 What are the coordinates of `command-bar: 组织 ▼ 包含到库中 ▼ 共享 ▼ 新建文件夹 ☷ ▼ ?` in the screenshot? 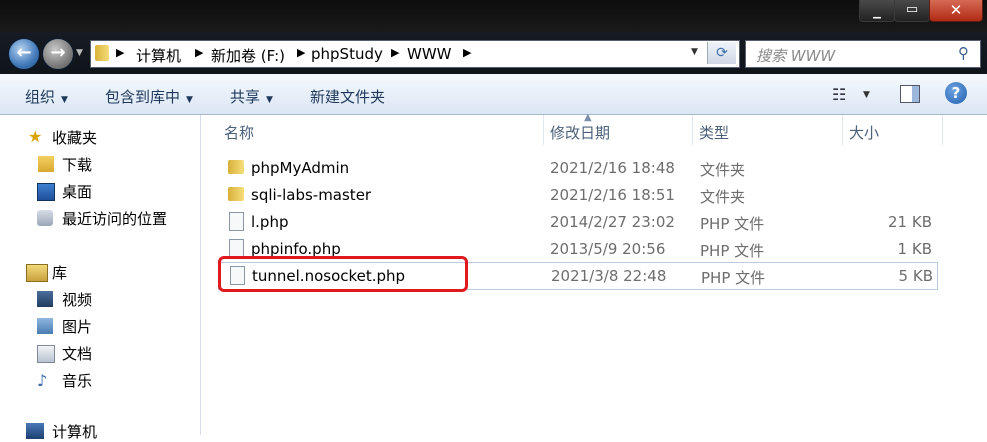 It's located at (493, 94).